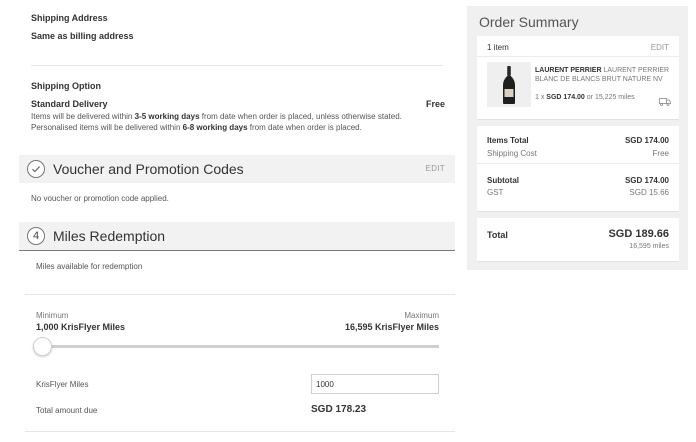 The width and height of the screenshot is (696, 442). Describe the element at coordinates (67, 410) in the screenshot. I see `total-due-label: Total amount due` at that location.